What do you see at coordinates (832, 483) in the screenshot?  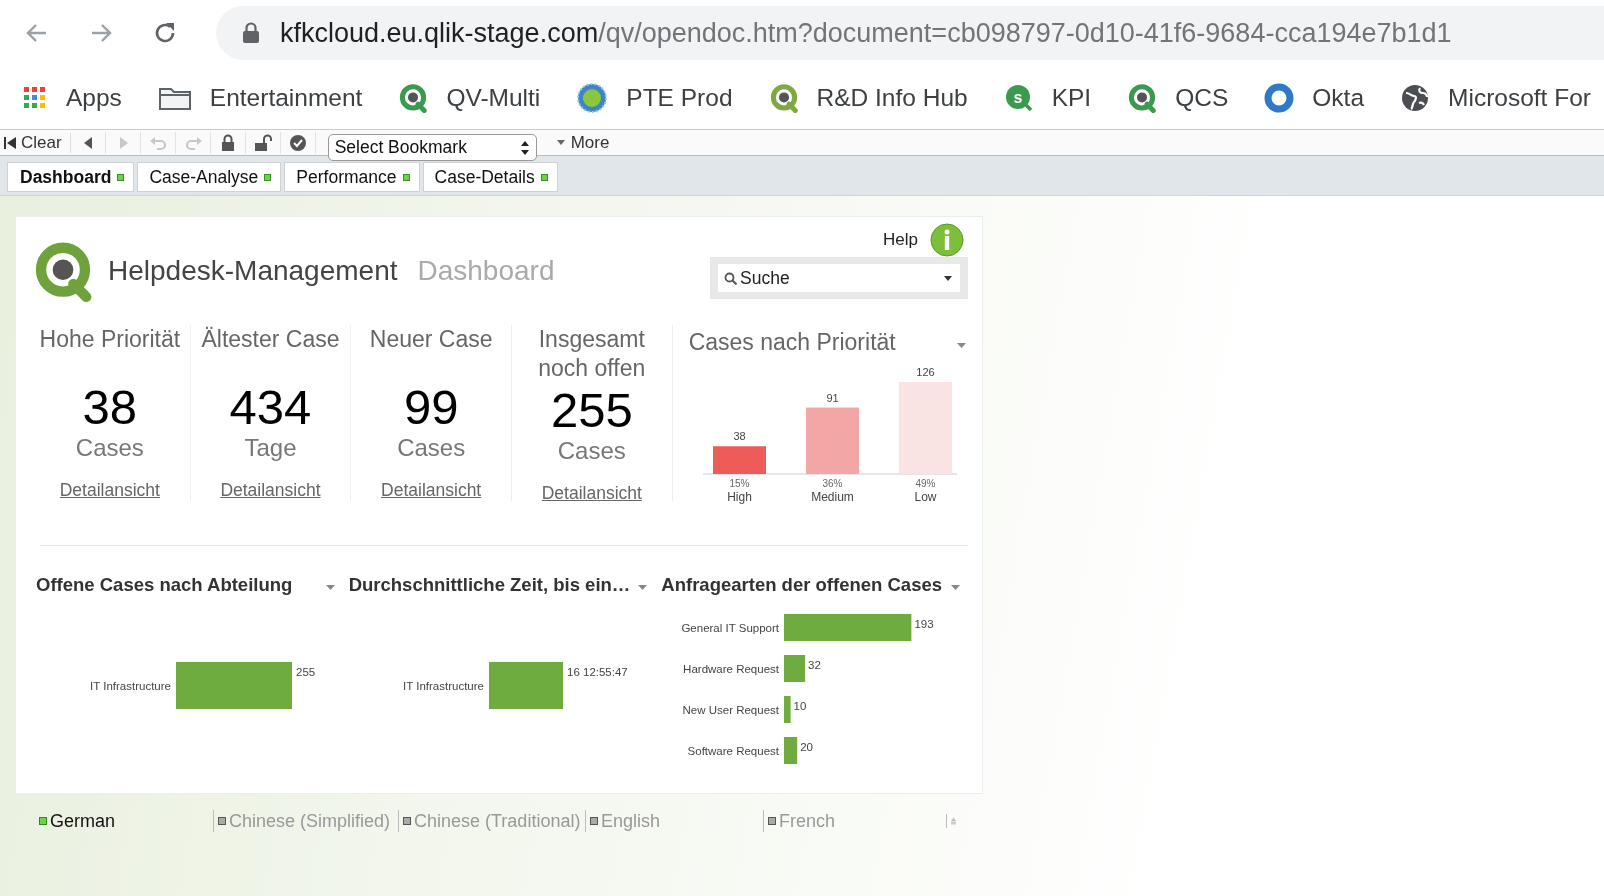 I see `percent-label: 36%` at bounding box center [832, 483].